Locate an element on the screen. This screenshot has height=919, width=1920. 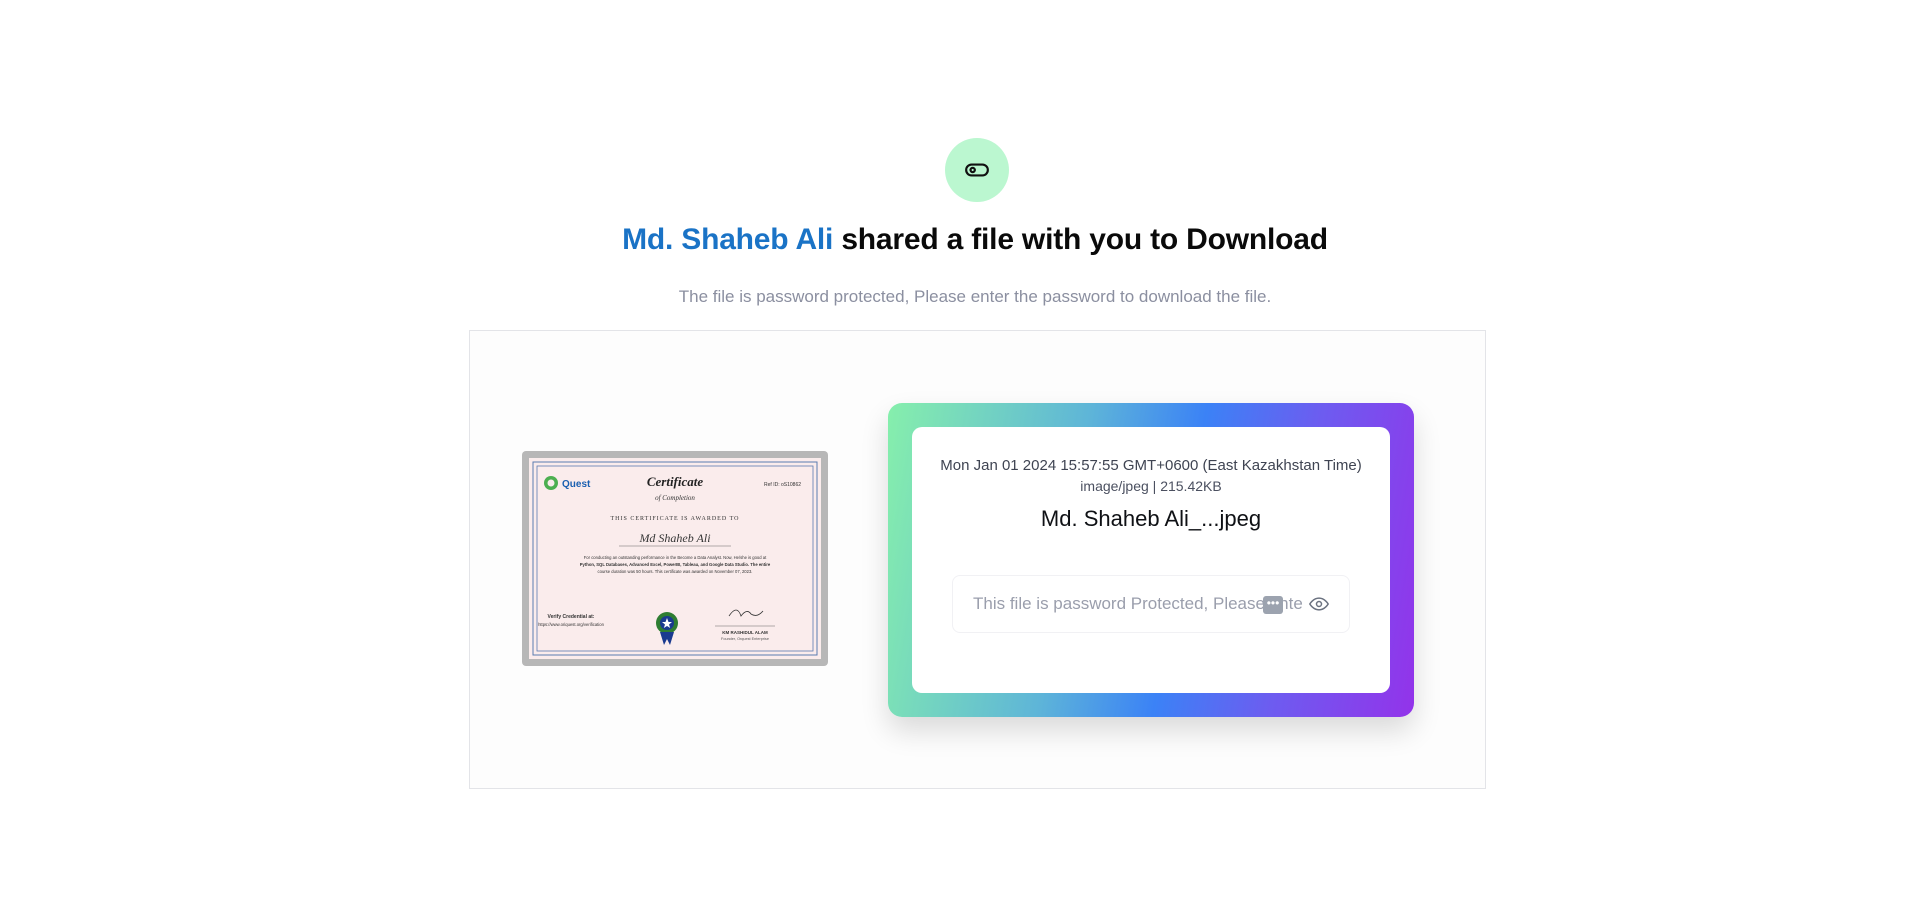
file-name: Md. Shaheb Ali_...jpeg is located at coordinates (1151, 518).